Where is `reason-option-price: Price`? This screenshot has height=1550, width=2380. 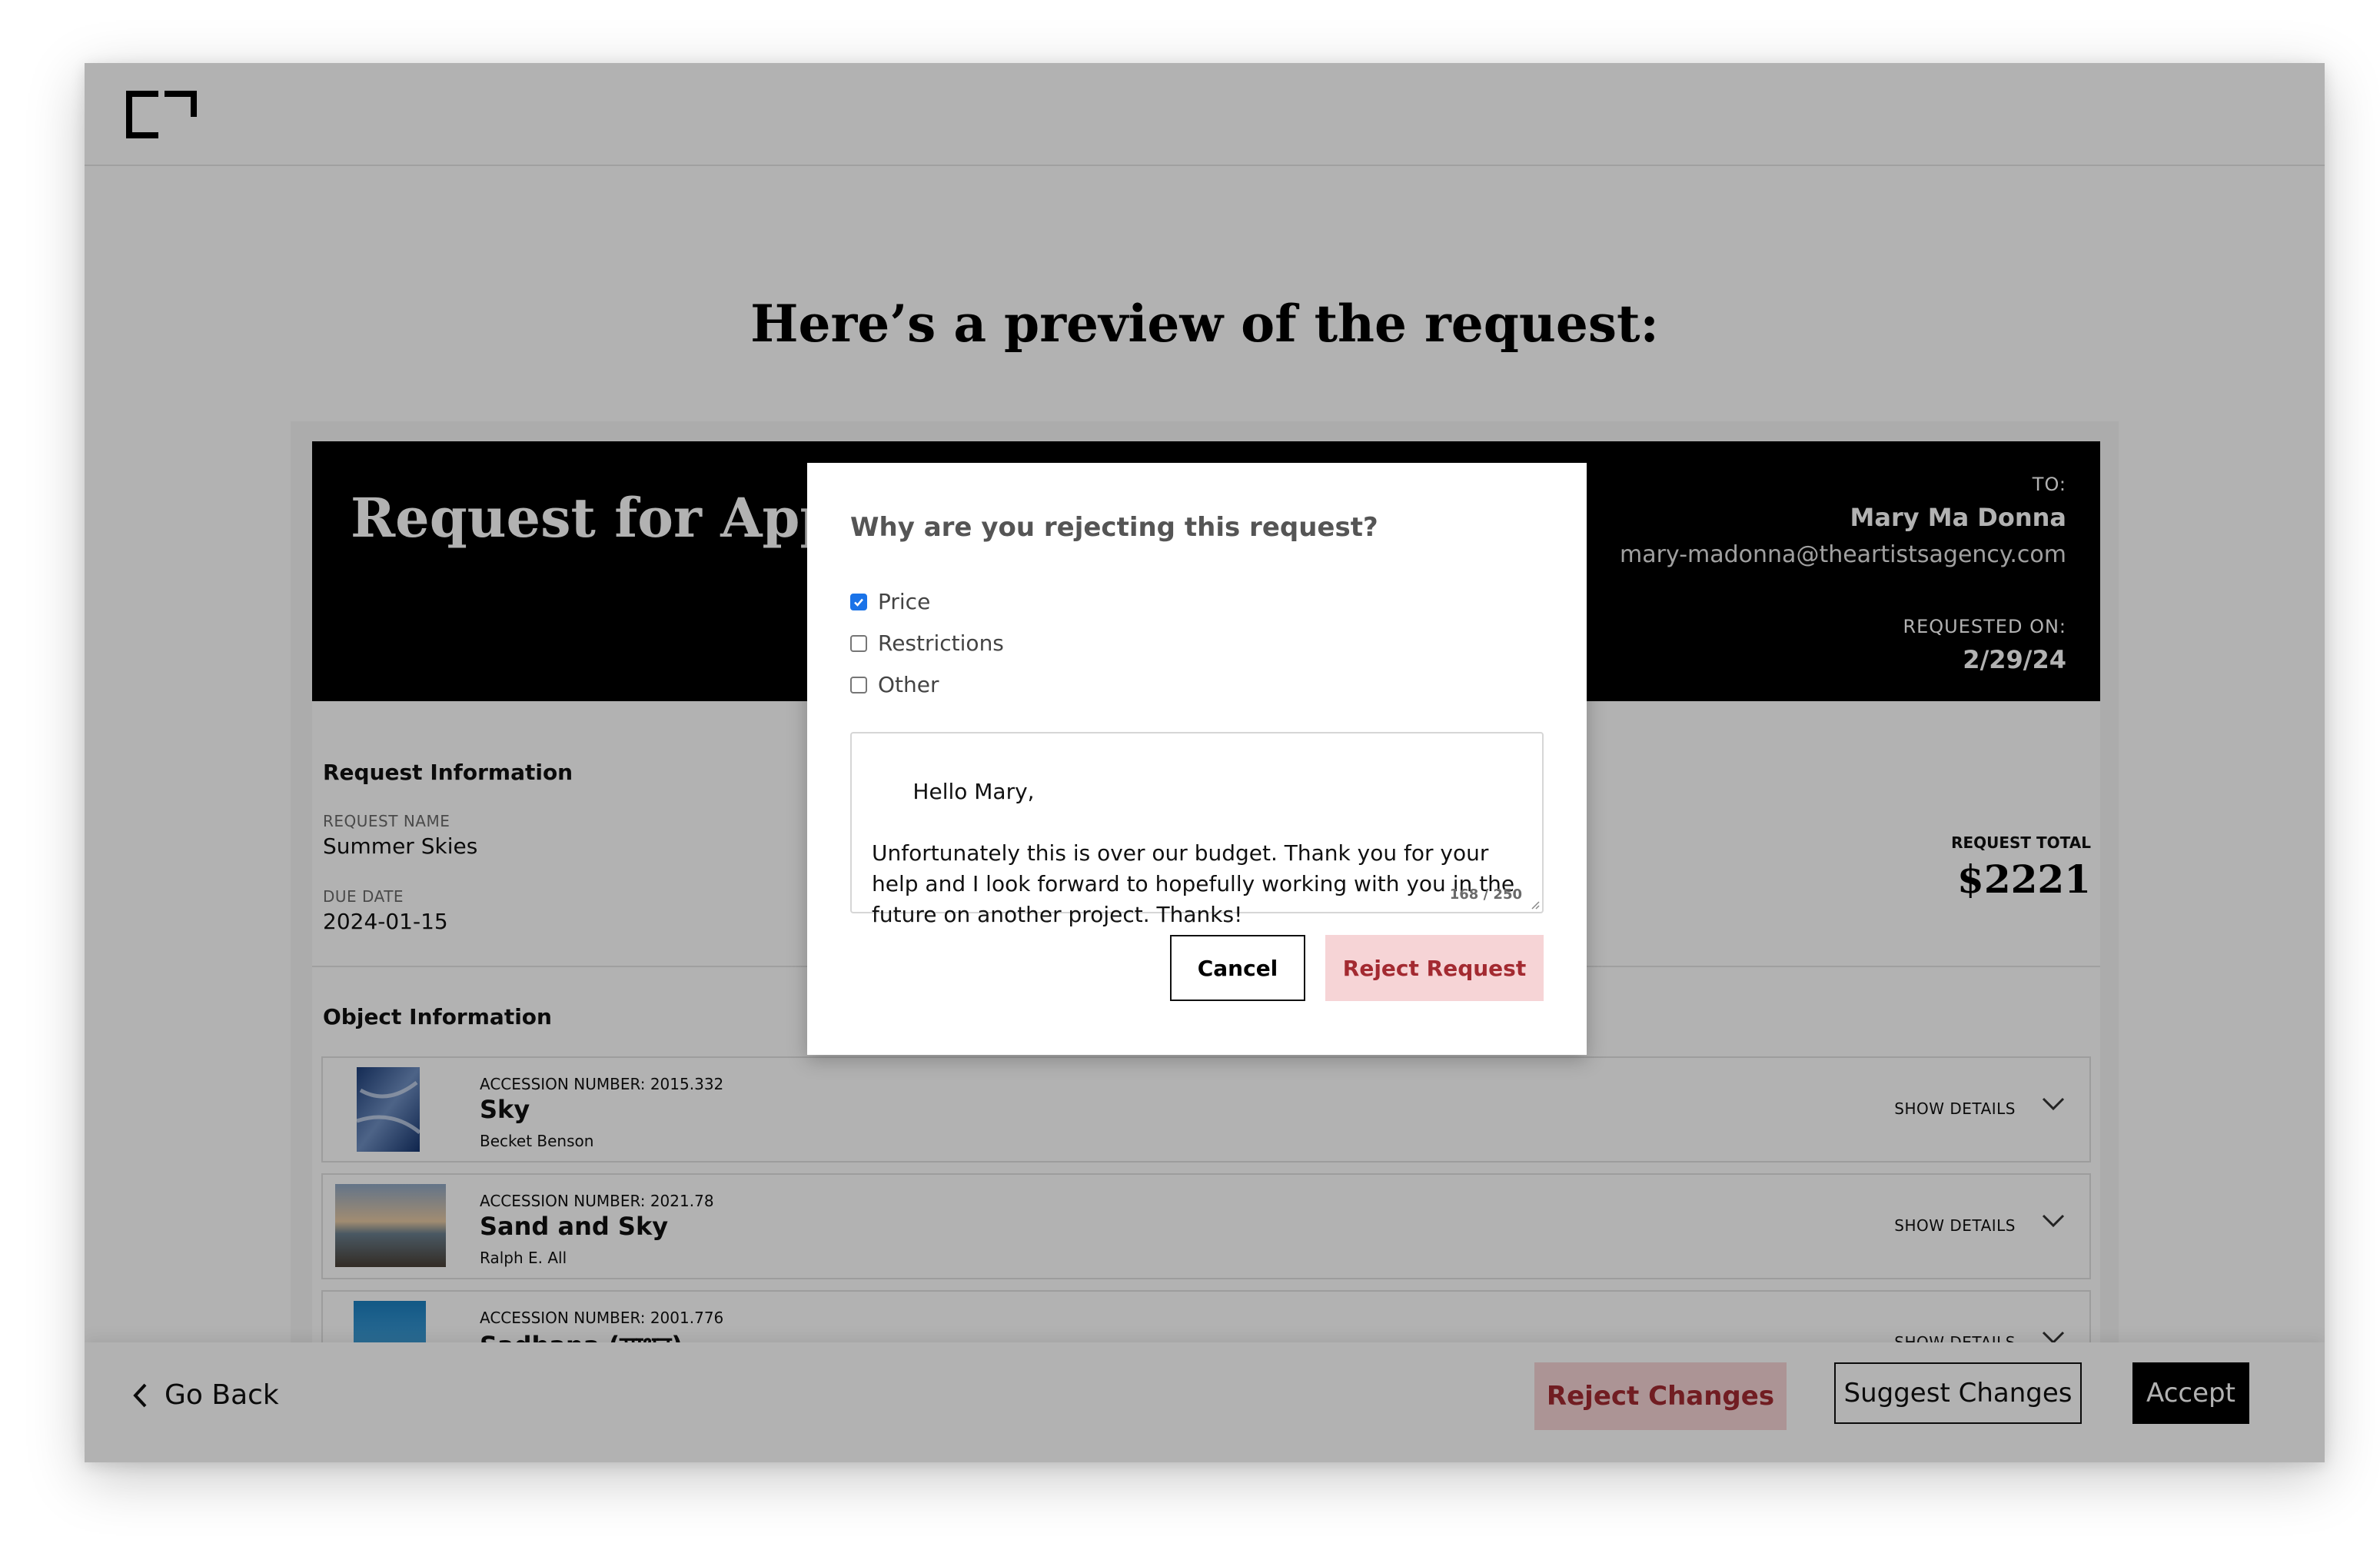 reason-option-price: Price is located at coordinates (890, 601).